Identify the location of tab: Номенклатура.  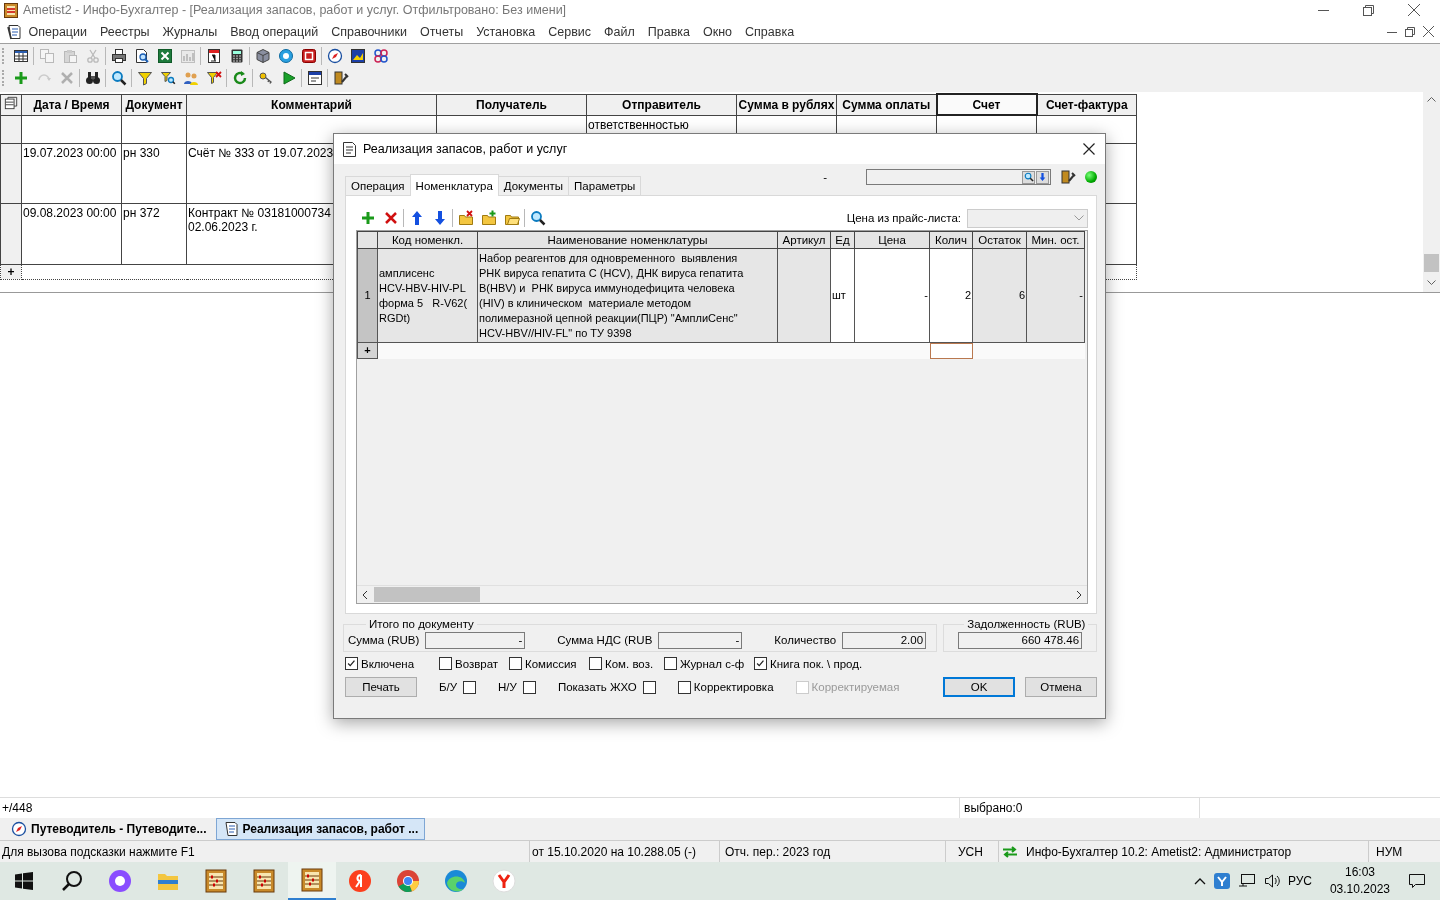
(454, 185).